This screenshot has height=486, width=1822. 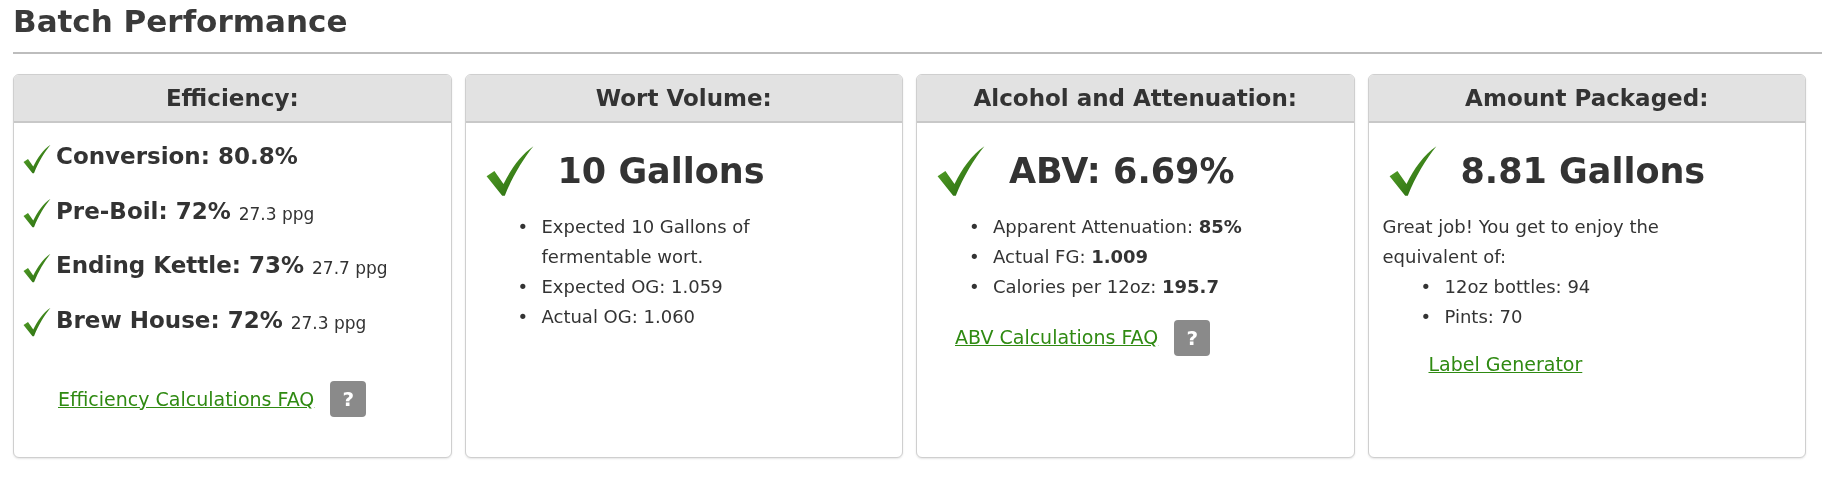 I want to click on faq-link: Label Generator, so click(x=1505, y=363).